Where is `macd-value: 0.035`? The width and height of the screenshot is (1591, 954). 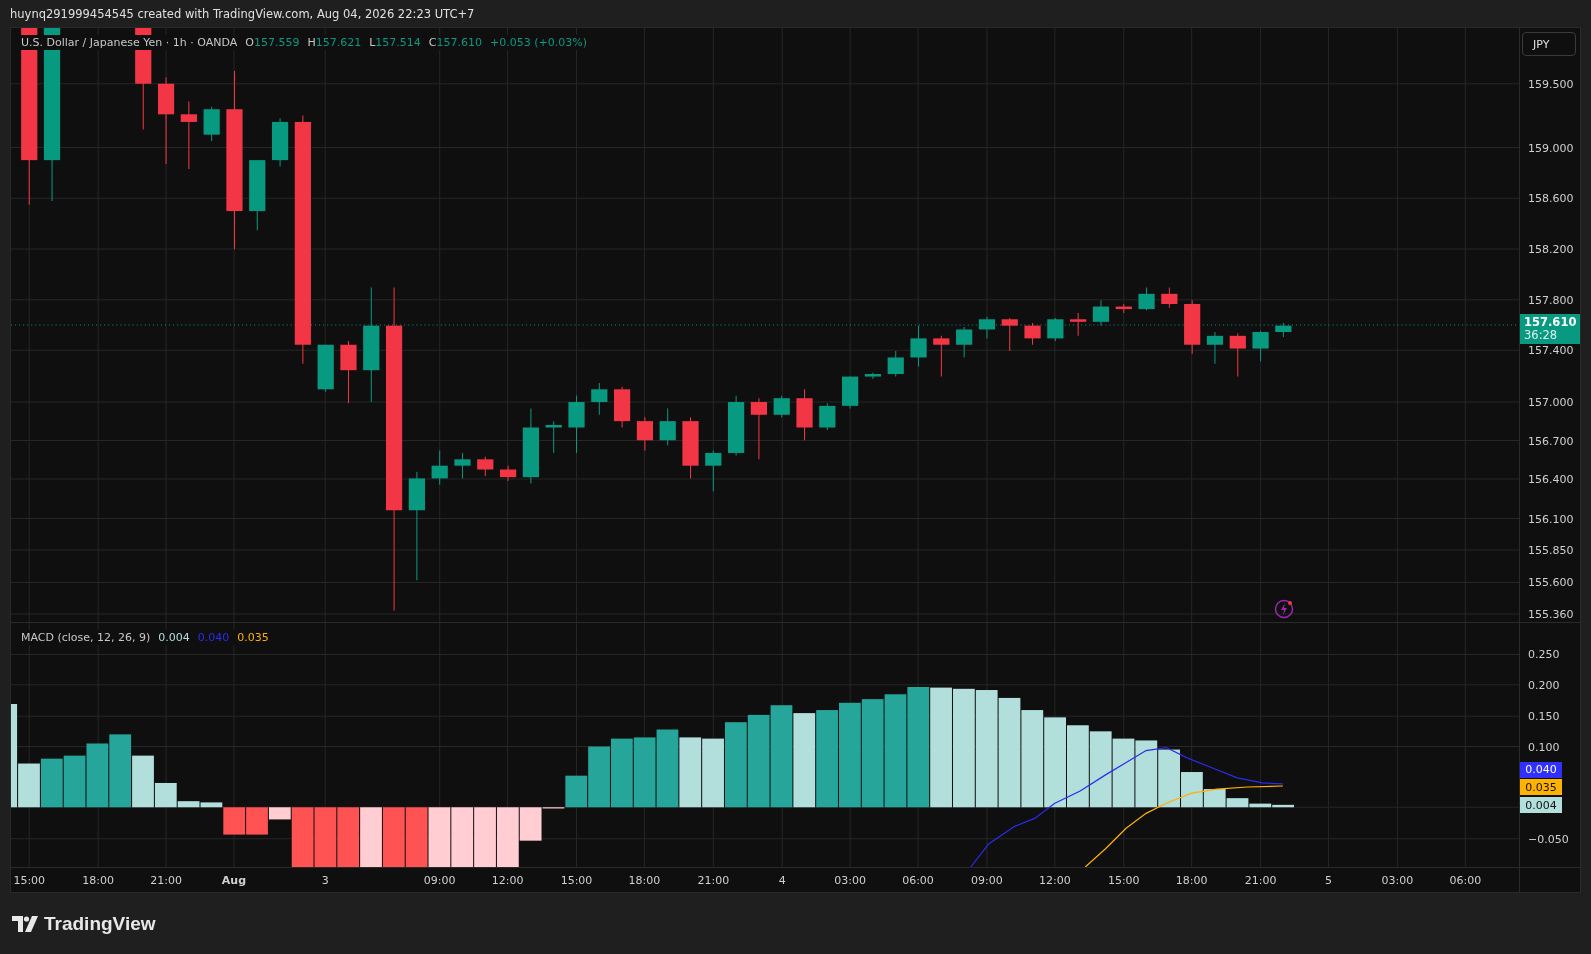 macd-value: 0.035 is located at coordinates (253, 637).